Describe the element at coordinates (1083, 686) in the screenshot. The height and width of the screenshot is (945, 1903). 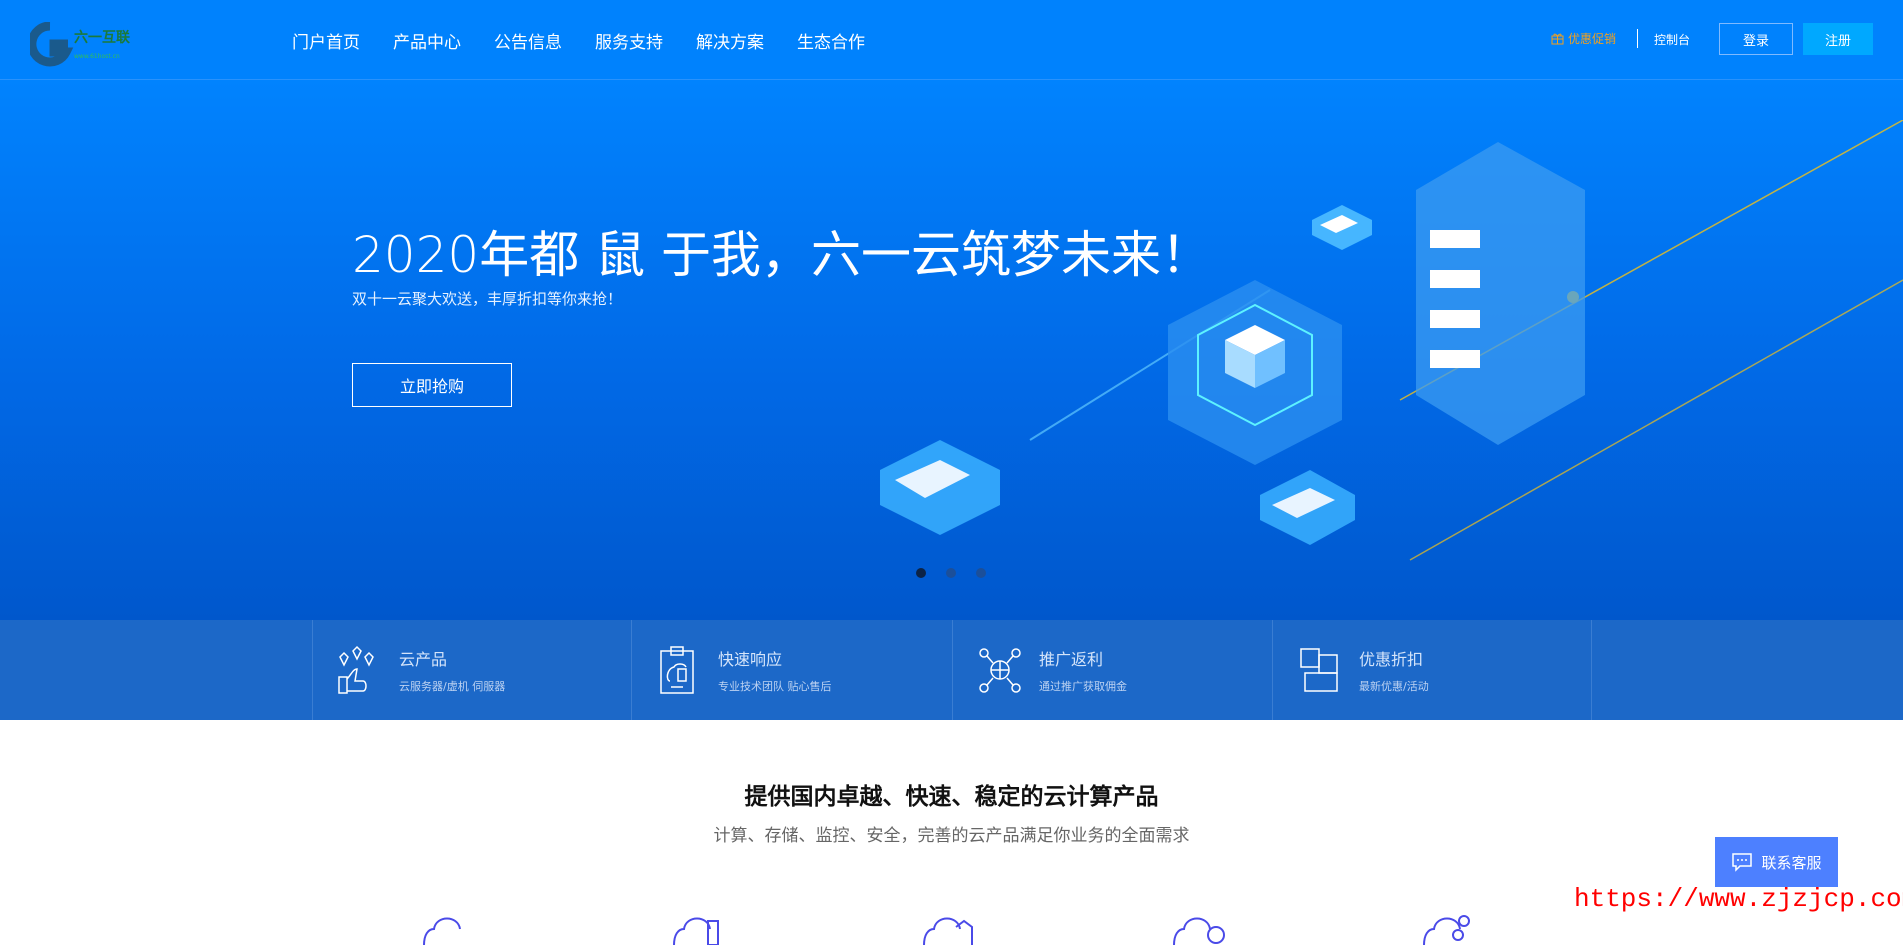
I see `feature-desc: 通过推广获取佣金` at that location.